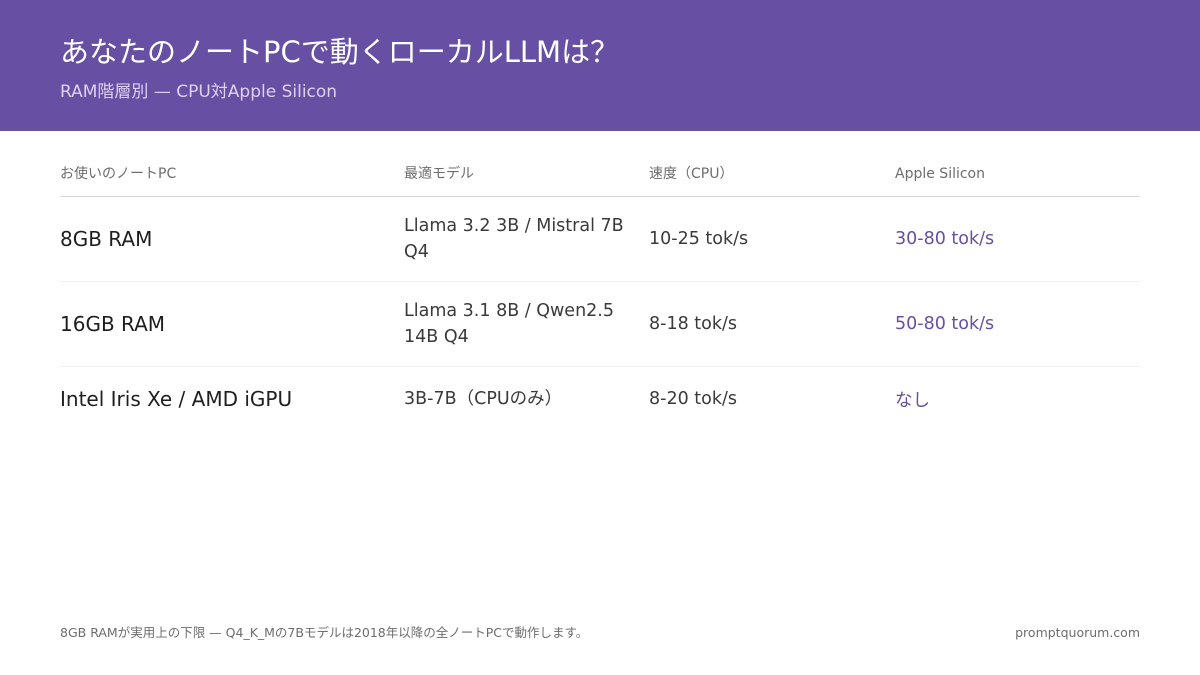  Describe the element at coordinates (764, 324) in the screenshot. I see `cell-cpu-speed: 8-18 tok/s` at that location.